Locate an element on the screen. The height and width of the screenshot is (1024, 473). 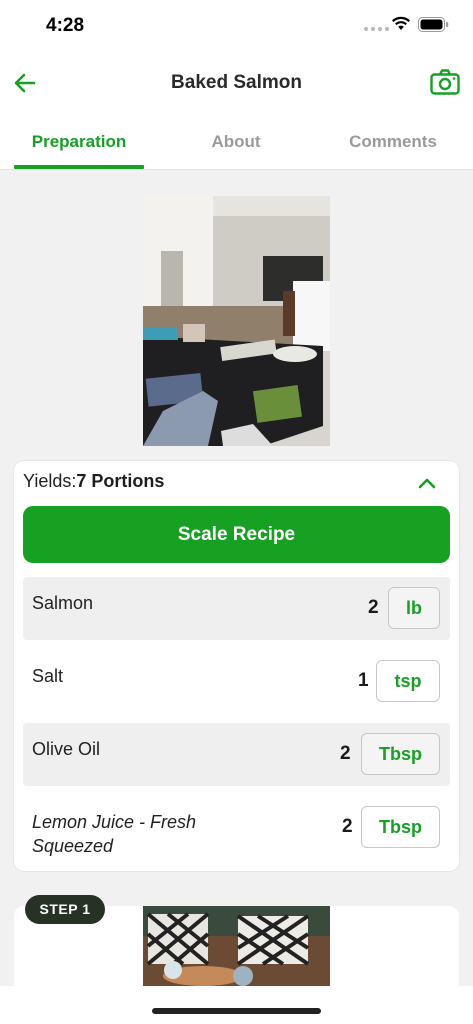
yields-value: 7 Portions is located at coordinates (120, 481).